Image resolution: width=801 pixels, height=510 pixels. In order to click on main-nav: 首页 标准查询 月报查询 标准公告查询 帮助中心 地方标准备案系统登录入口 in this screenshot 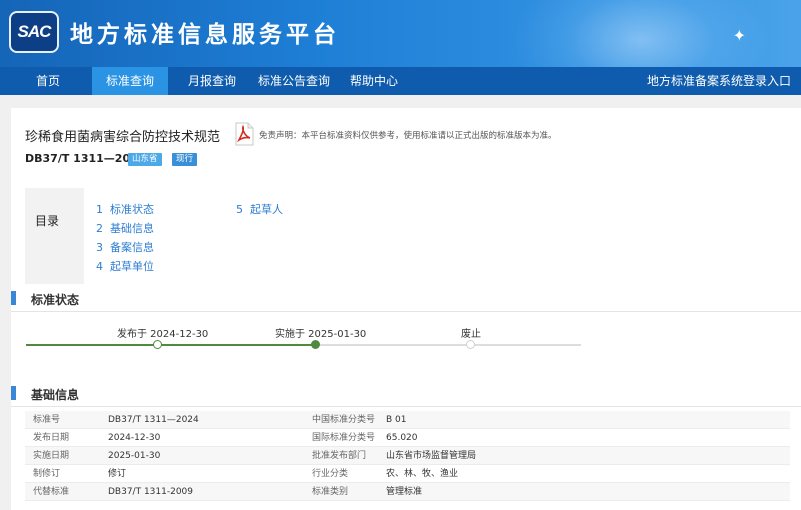, I will do `click(400, 81)`.